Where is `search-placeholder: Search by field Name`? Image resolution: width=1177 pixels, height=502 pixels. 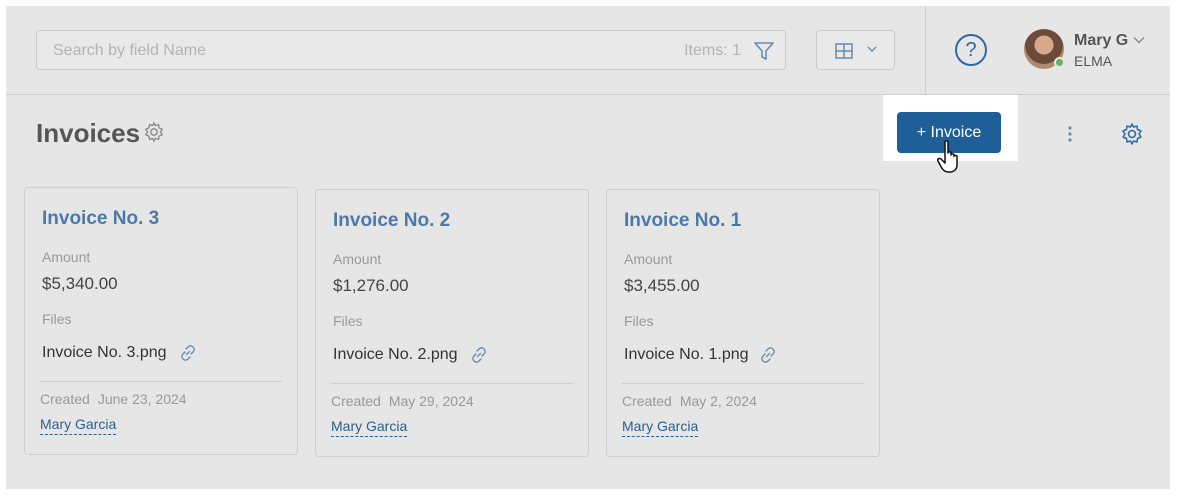
search-placeholder: Search by field Name is located at coordinates (129, 50).